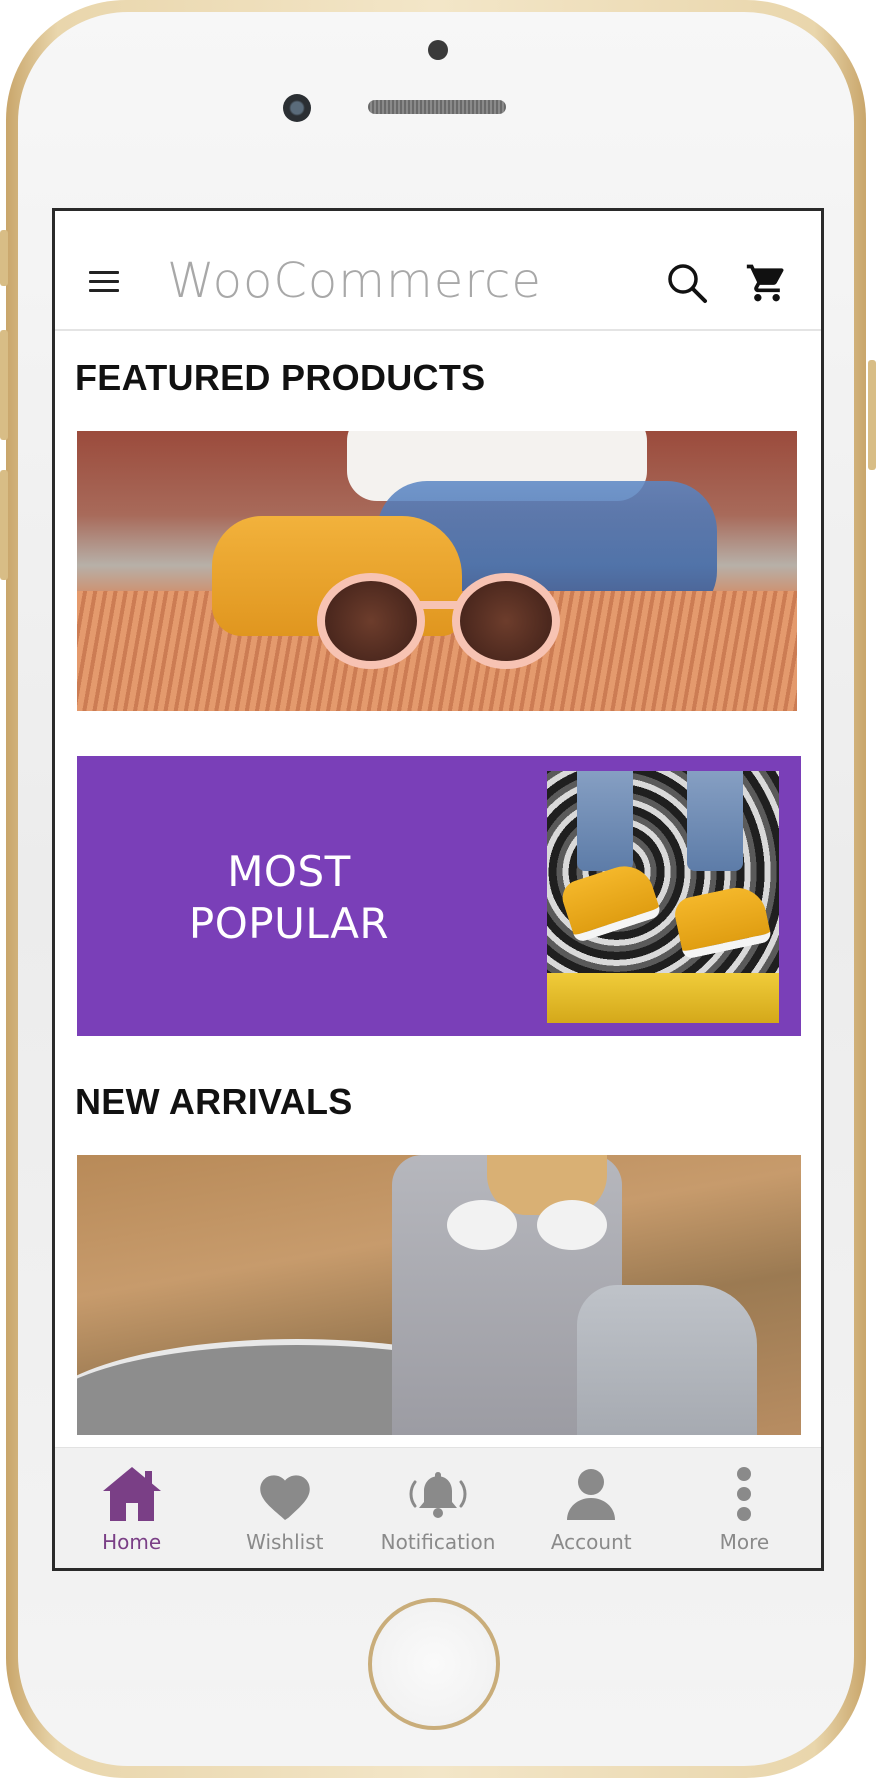  I want to click on featured-product-banner, so click(437, 571).